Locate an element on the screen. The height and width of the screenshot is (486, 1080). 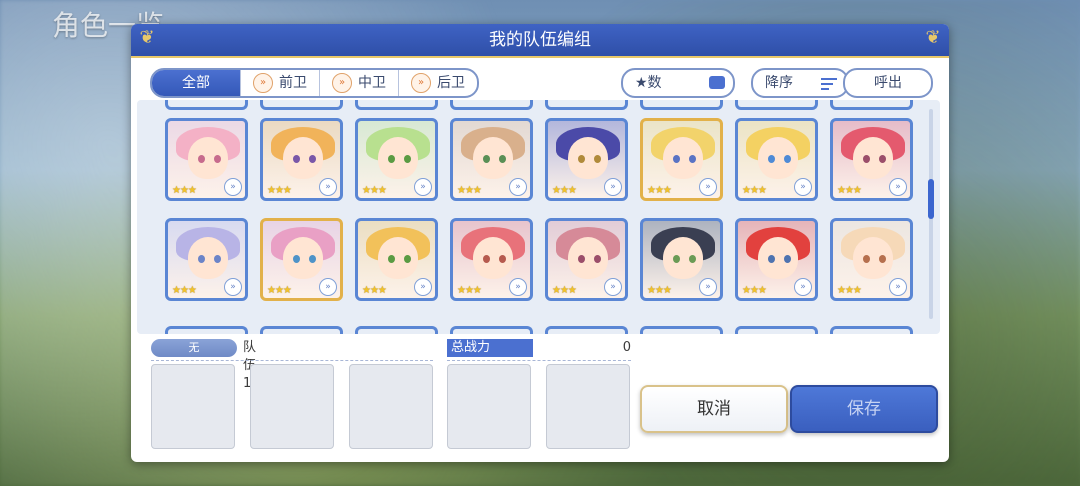
power-label: 总战力 is located at coordinates (490, 348).